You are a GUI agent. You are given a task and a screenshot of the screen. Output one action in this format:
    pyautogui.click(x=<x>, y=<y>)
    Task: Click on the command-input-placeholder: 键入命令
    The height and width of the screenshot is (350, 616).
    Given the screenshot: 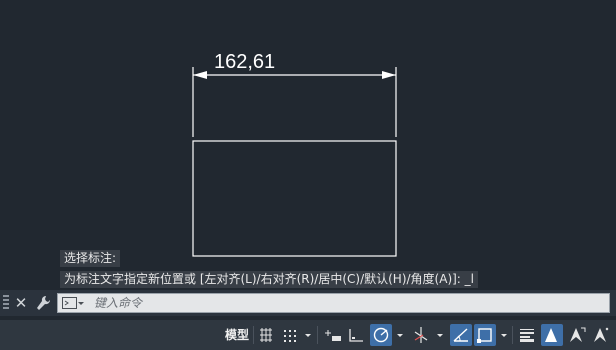 What is the action you would take?
    pyautogui.click(x=118, y=303)
    